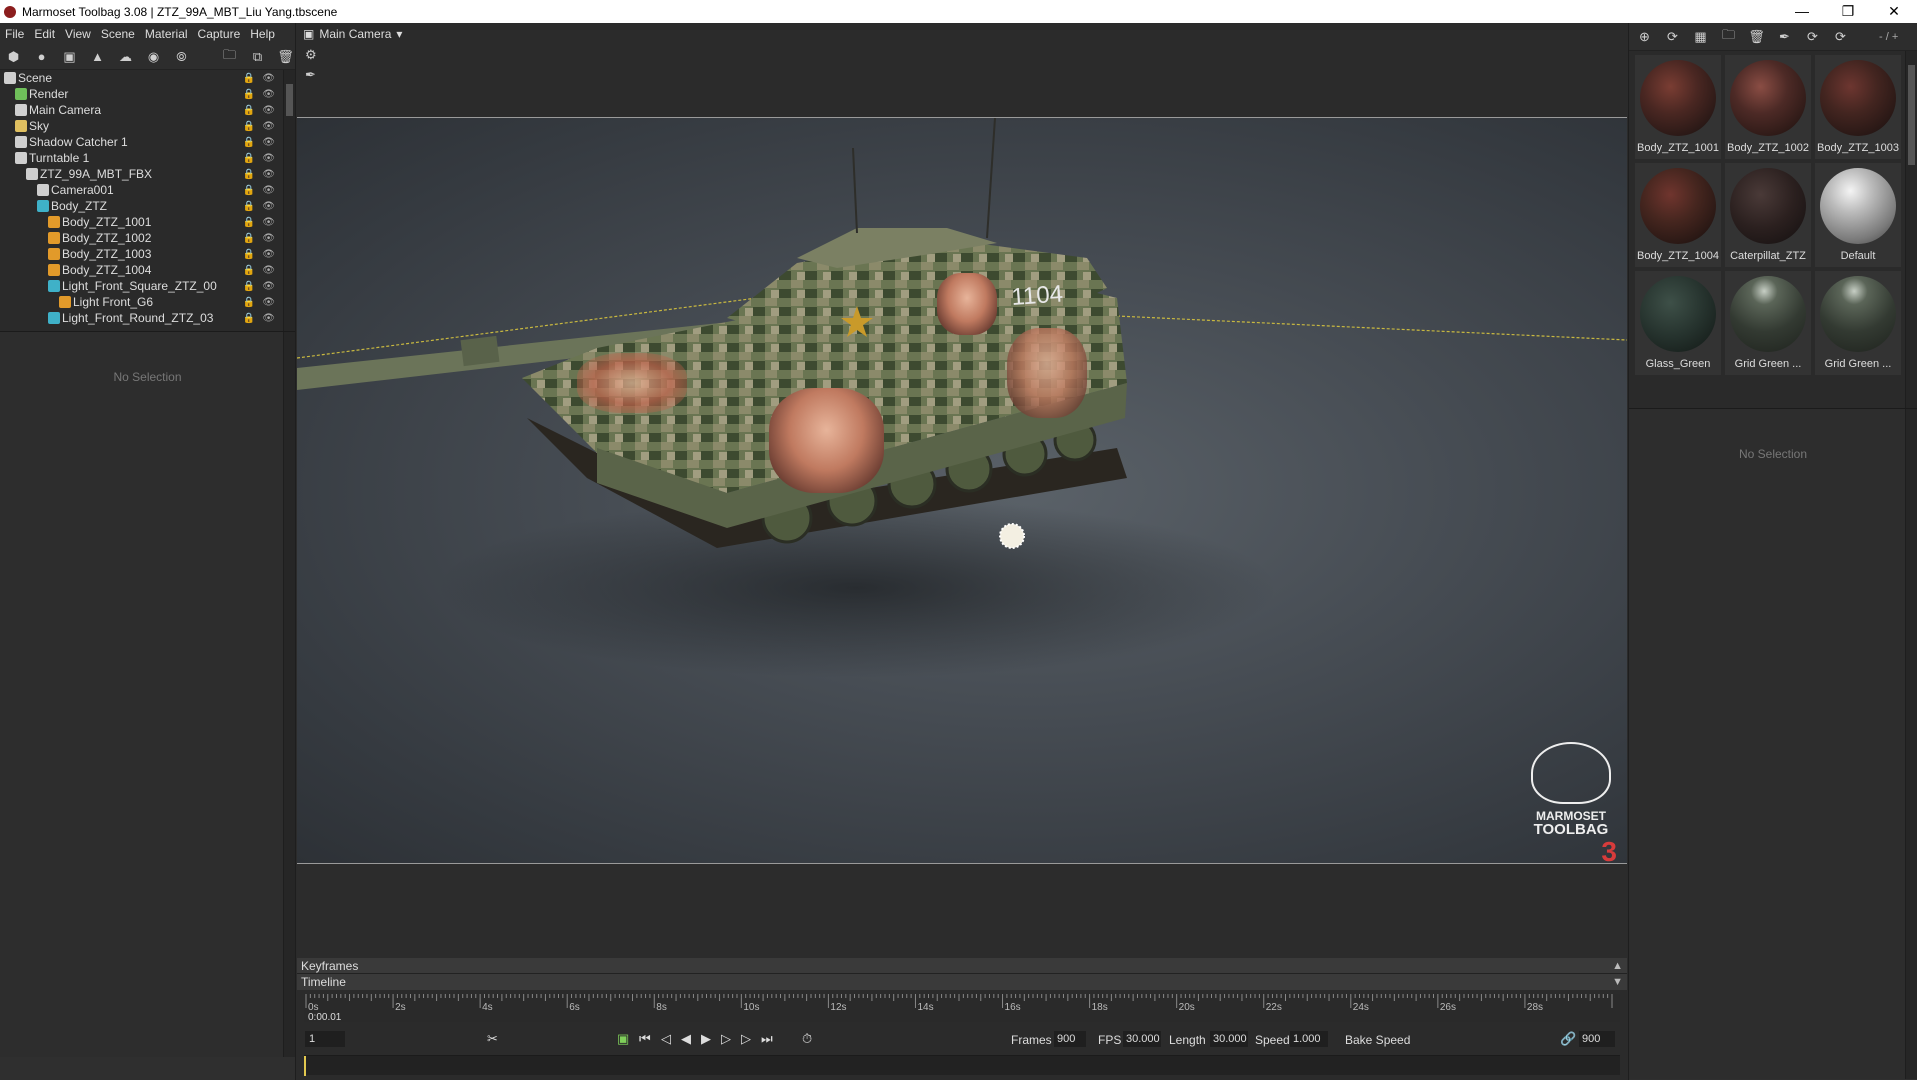 This screenshot has height=1080, width=1917. I want to click on skip-end-icon: ⏭, so click(767, 1039).